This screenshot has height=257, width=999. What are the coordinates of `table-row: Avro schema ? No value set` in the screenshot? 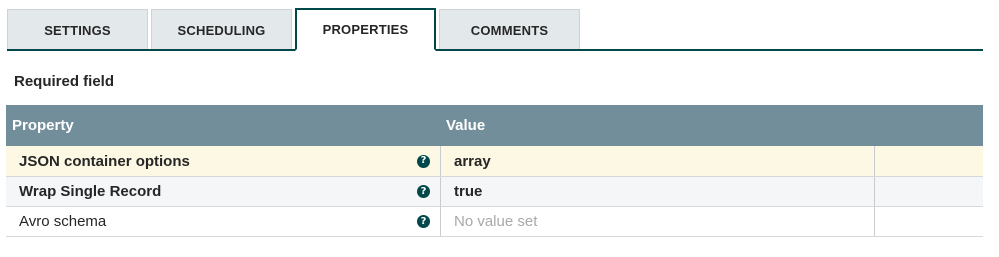 It's located at (494, 222).